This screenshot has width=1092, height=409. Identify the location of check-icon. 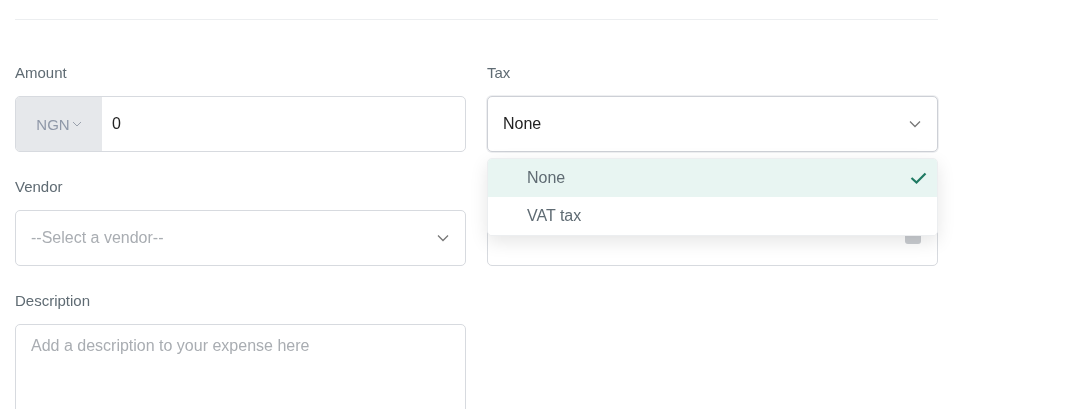
(918, 178).